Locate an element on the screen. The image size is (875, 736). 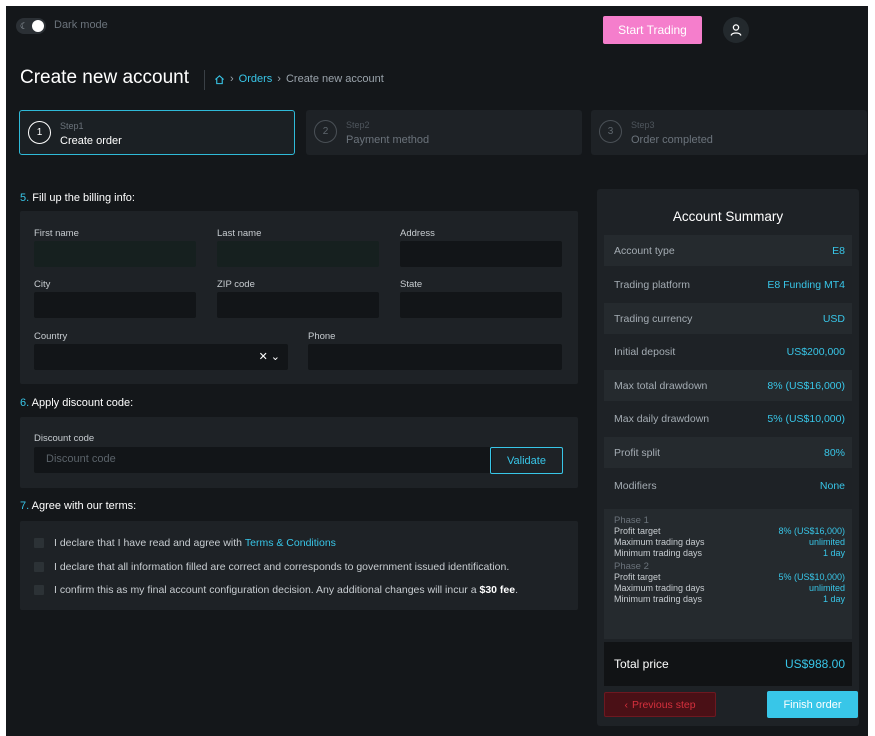
country-label: Country is located at coordinates (51, 336).